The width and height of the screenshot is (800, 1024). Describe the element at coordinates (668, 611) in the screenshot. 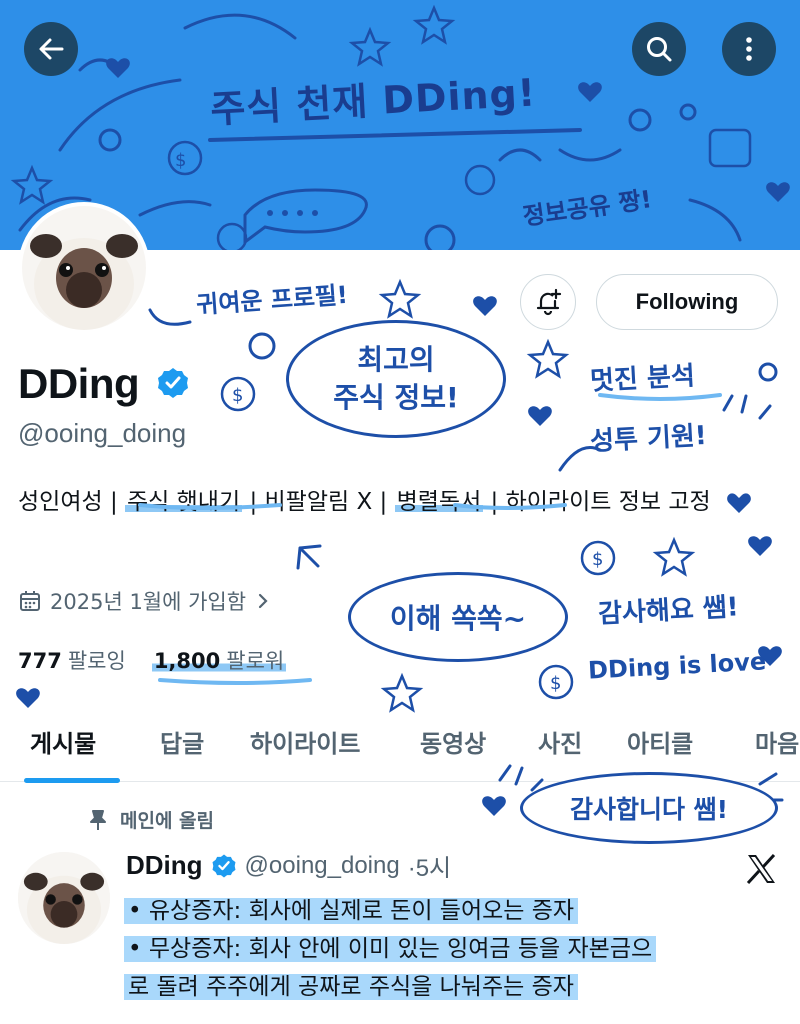

I see `note-thanks-ssaem: 감사해요 쌤!` at that location.